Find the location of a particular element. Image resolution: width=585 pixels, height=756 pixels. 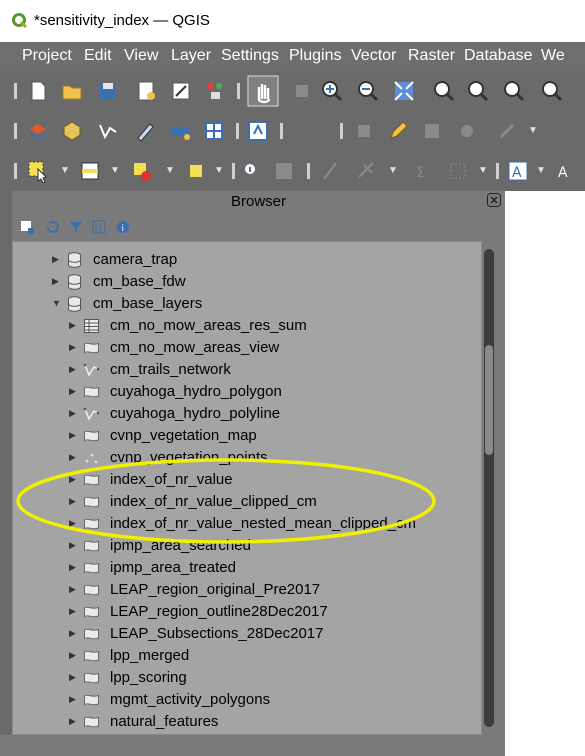

tree-item: ▶ cm_trails_network is located at coordinates (247, 370).